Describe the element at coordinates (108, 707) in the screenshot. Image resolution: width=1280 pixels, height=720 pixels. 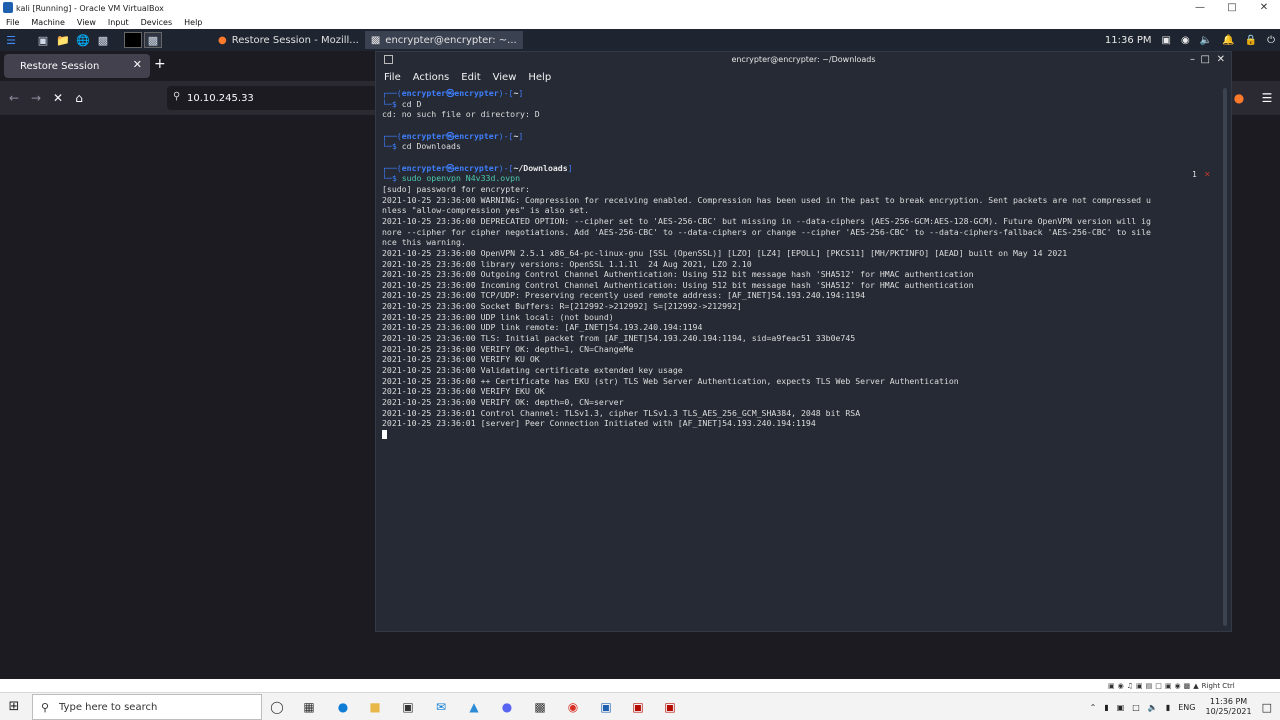
I see `windows-search-placeholder: Type here to search` at that location.